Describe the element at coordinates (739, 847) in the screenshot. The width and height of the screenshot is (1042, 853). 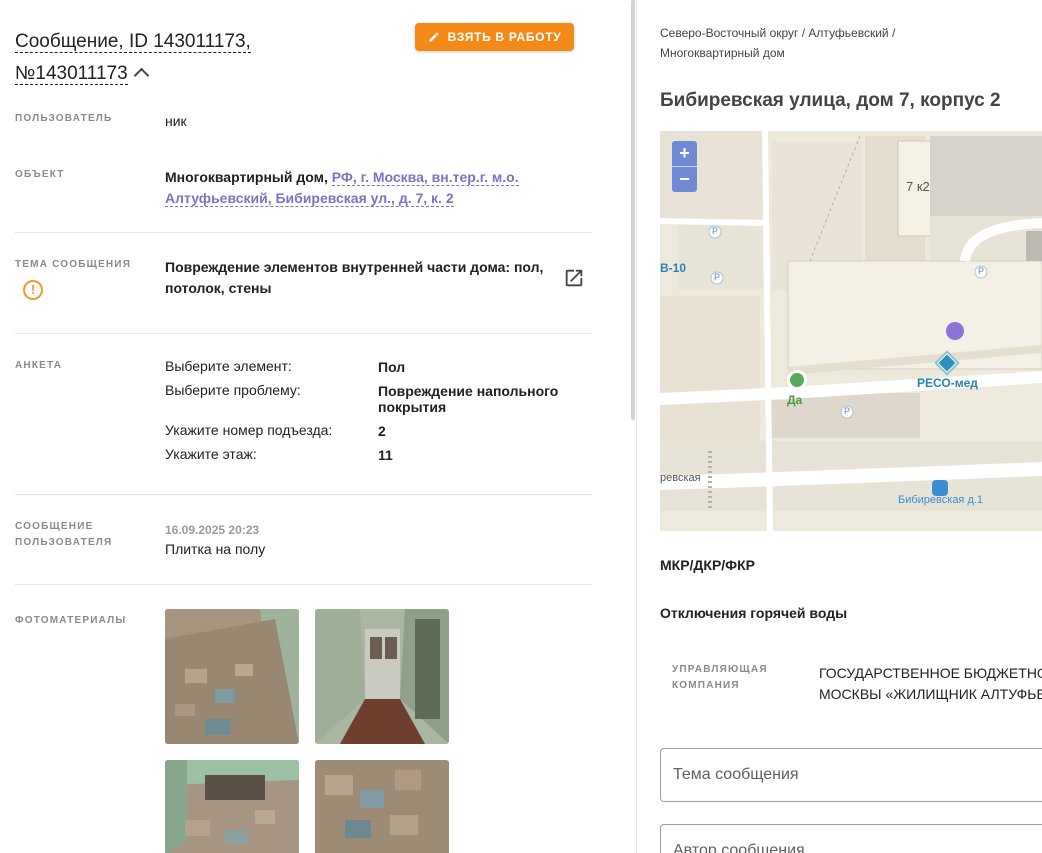
I see `message-author-placeholder: Автор сообщения` at that location.